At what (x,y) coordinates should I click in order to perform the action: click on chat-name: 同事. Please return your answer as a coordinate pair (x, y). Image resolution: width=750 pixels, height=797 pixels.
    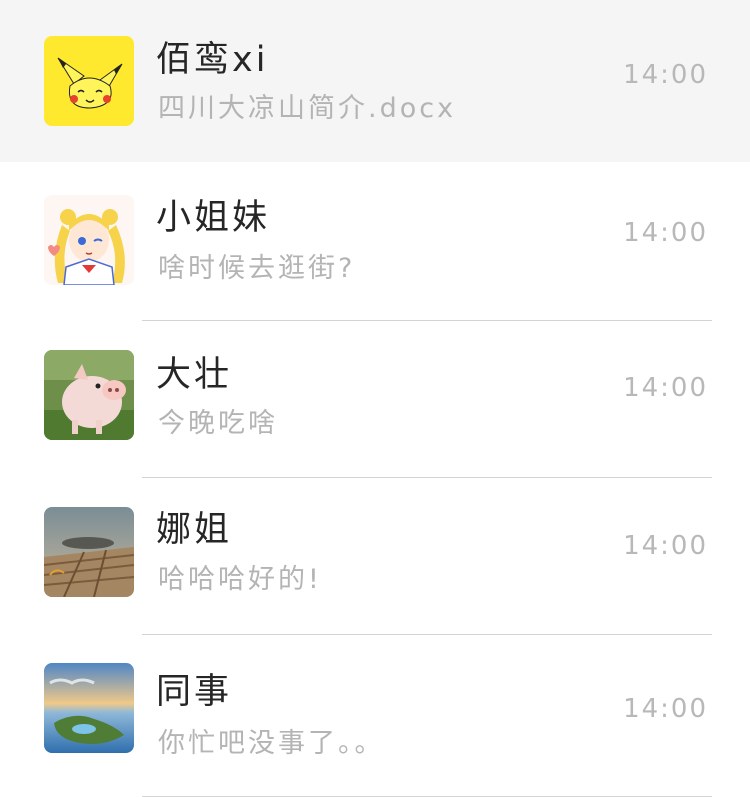
    Looking at the image, I should click on (194, 692).